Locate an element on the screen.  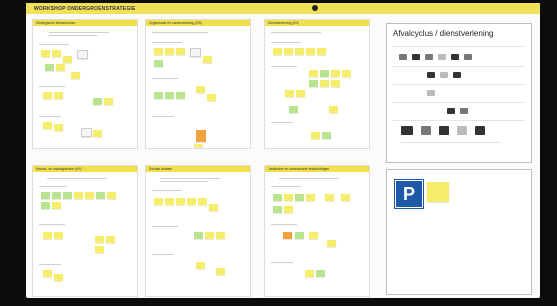
parking-lot-panel: P is located at coordinates (459, 232).